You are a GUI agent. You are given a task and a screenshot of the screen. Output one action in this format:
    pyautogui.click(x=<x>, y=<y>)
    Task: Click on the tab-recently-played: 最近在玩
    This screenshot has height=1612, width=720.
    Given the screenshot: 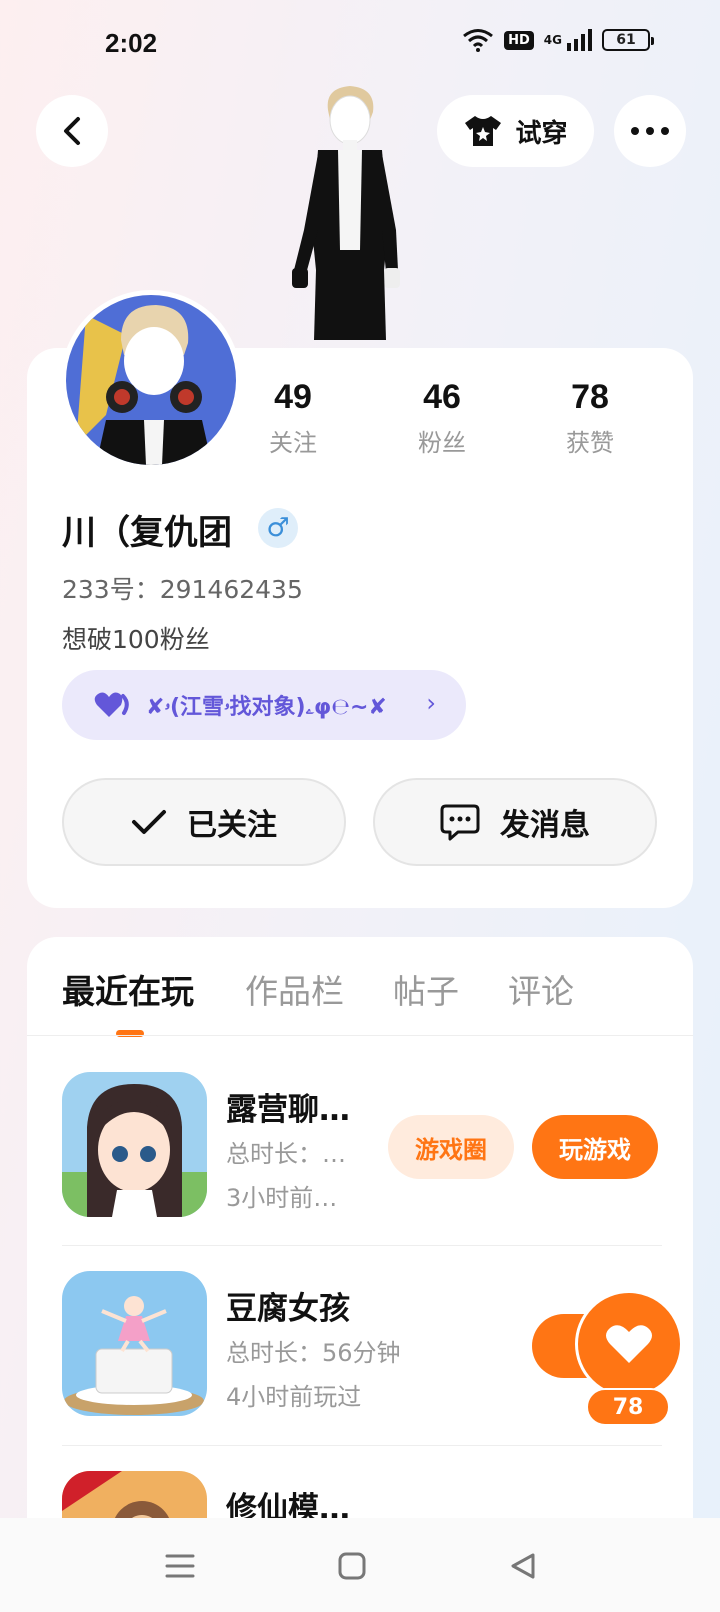 What is the action you would take?
    pyautogui.click(x=128, y=989)
    